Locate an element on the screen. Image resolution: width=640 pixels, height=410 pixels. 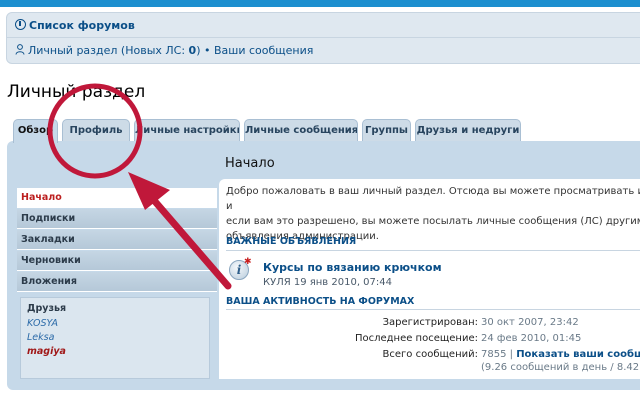
page-title: Личный раздел is located at coordinates (76, 92).